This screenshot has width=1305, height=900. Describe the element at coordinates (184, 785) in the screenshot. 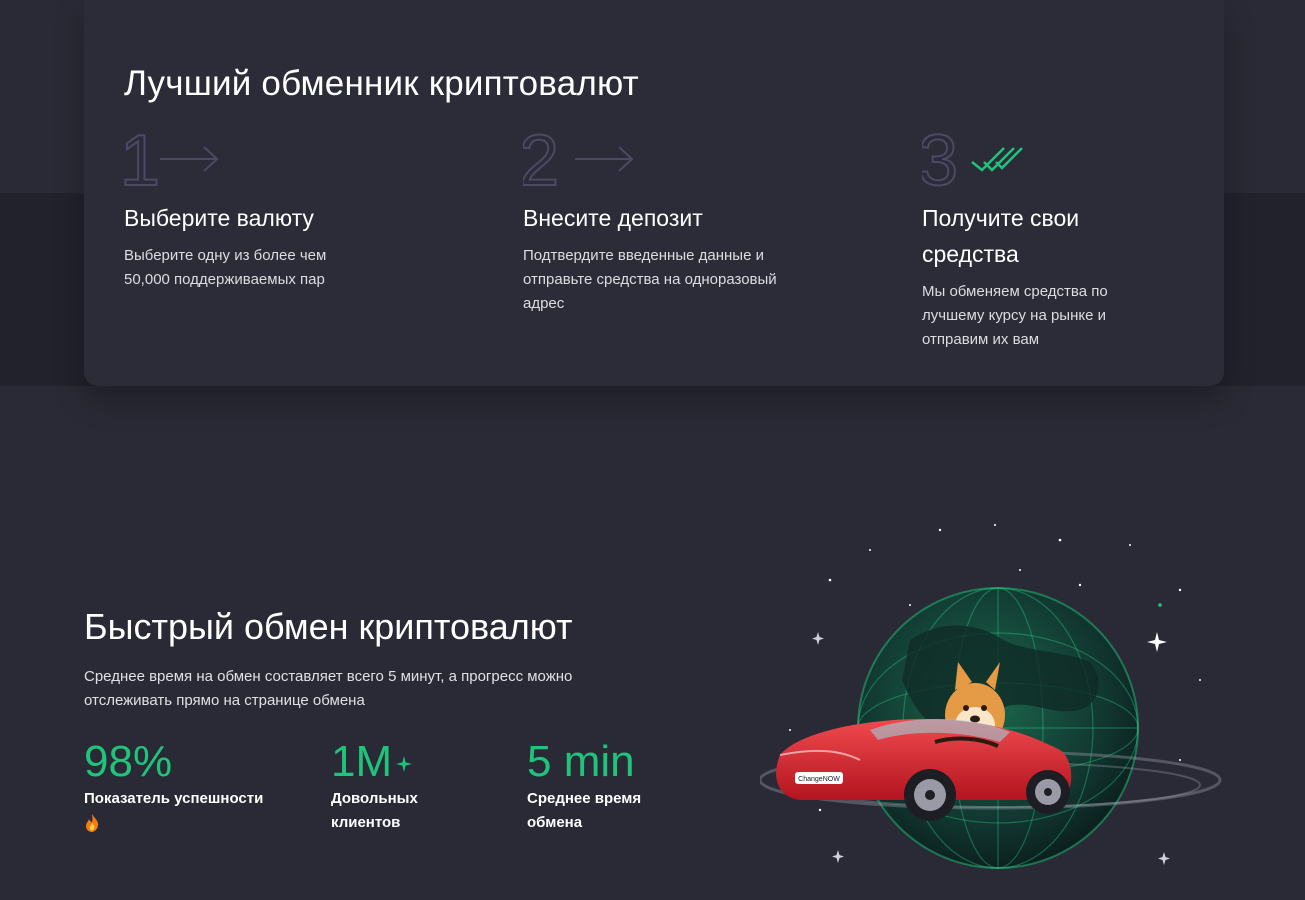

I see `stat-success-rate: 98% Показатель успешности` at that location.